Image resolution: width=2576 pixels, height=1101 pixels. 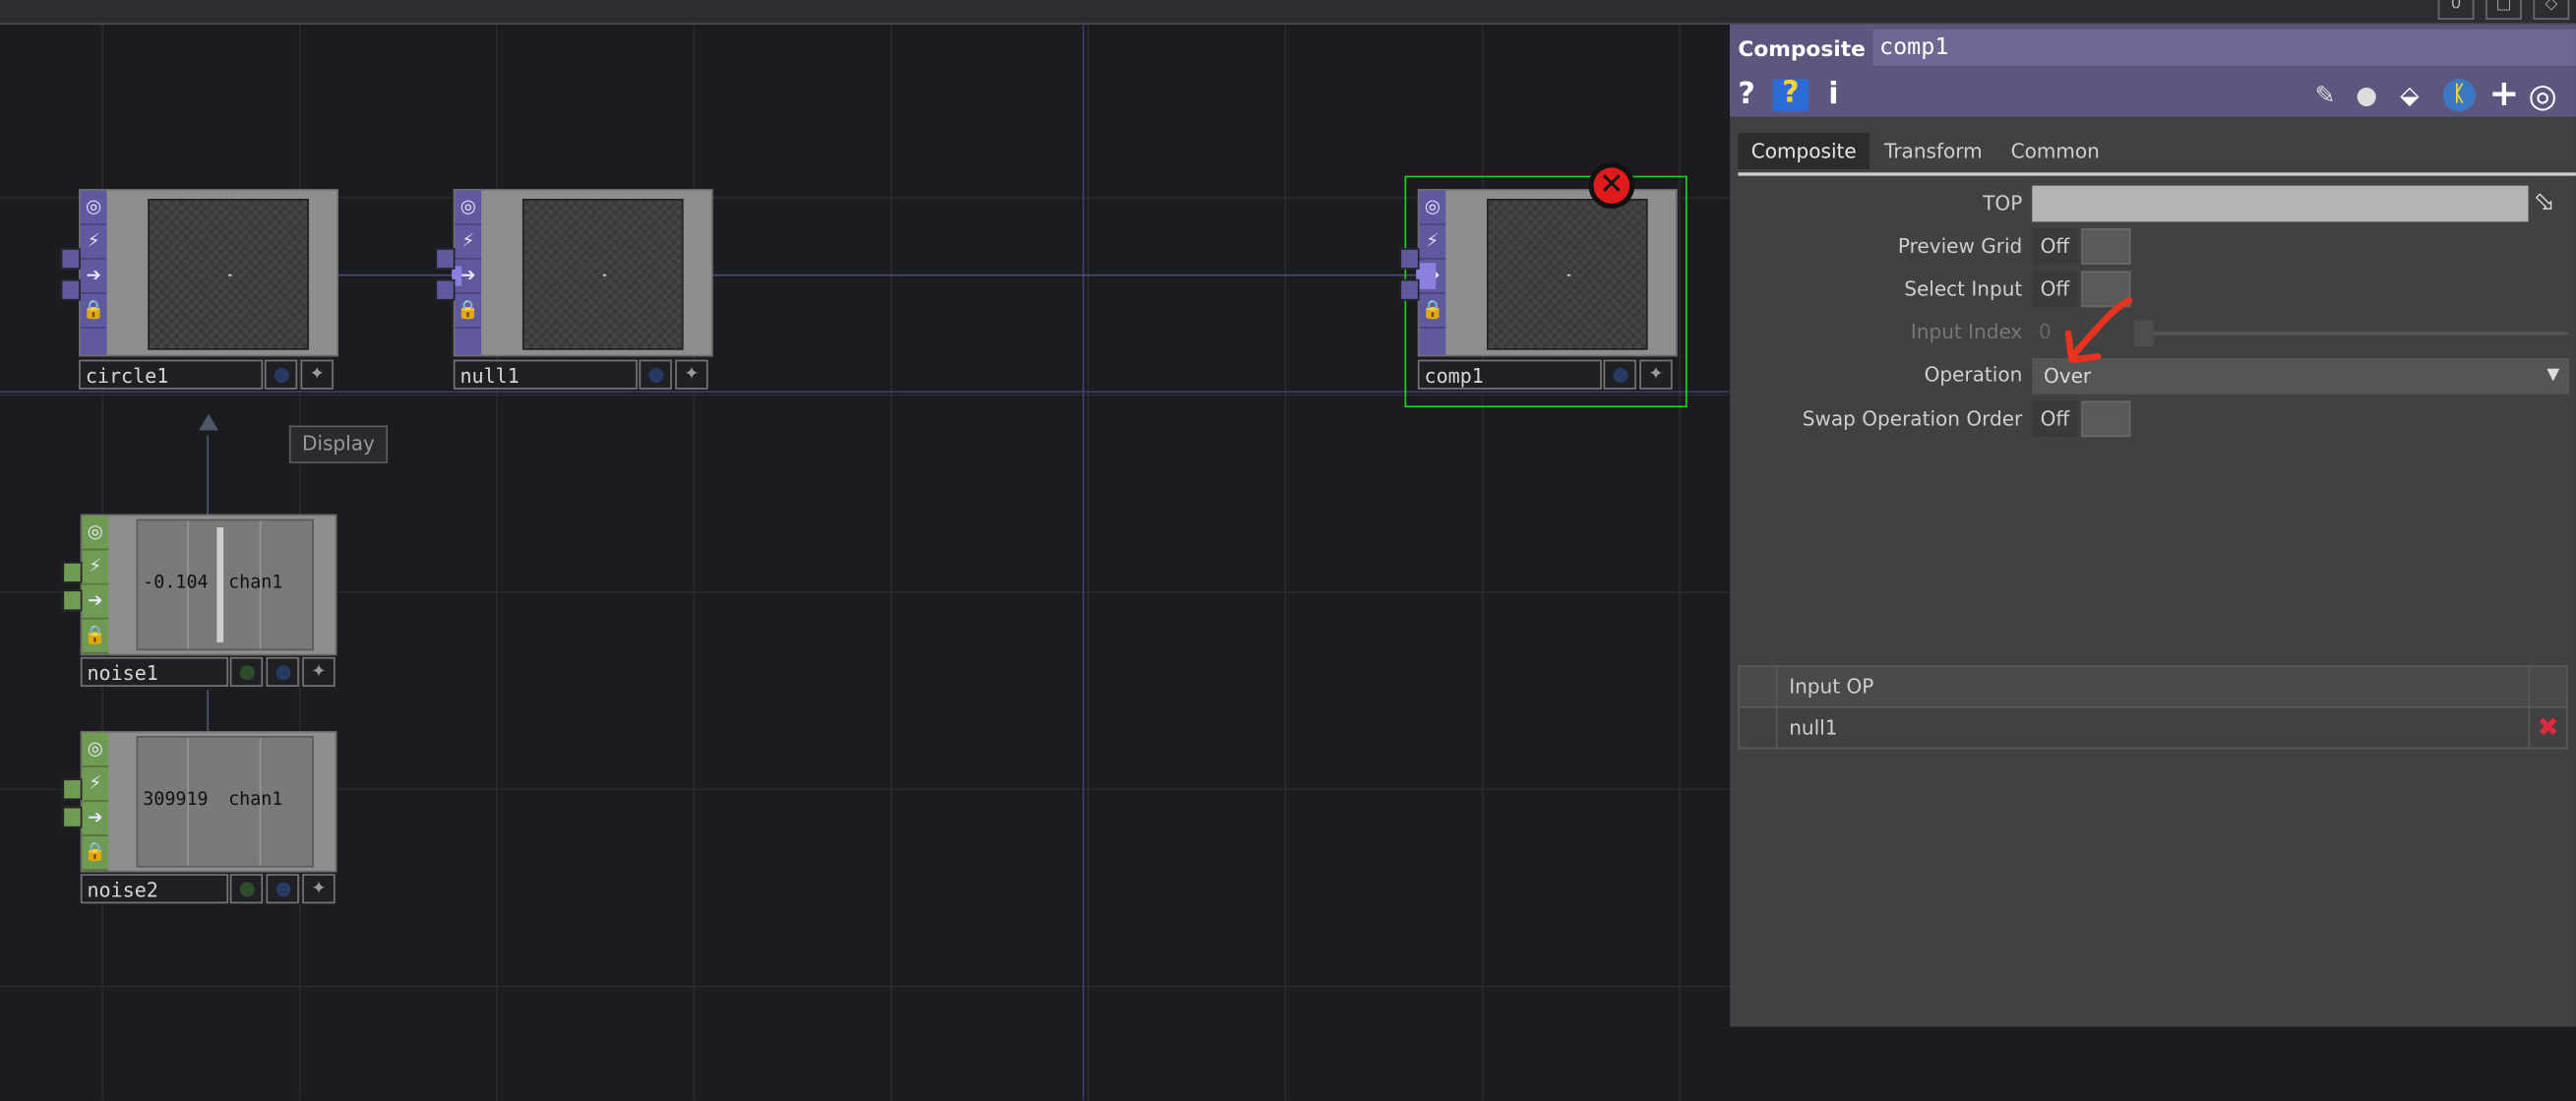 What do you see at coordinates (1833, 95) in the screenshot?
I see `info-icon: i` at bounding box center [1833, 95].